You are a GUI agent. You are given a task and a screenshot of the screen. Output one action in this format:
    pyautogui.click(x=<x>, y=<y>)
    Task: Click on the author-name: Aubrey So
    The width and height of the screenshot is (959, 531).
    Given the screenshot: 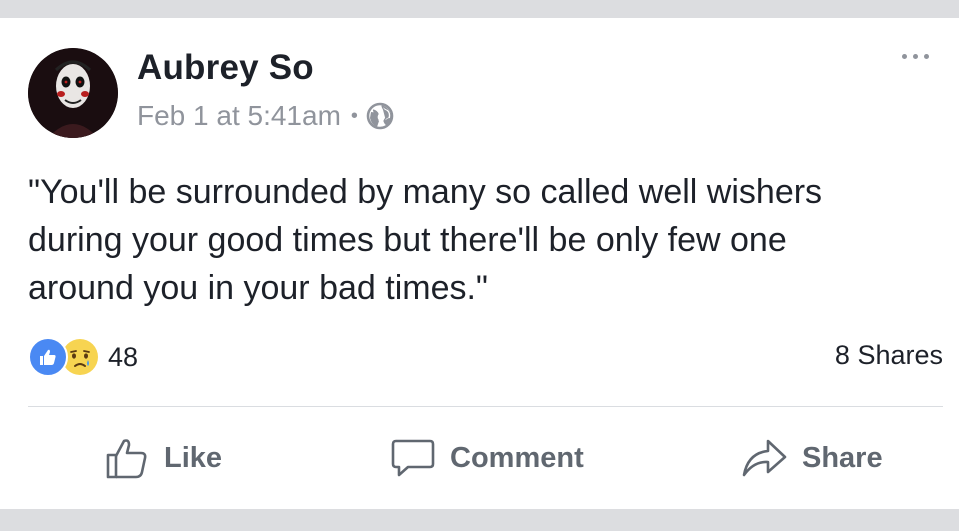 What is the action you would take?
    pyautogui.click(x=225, y=68)
    